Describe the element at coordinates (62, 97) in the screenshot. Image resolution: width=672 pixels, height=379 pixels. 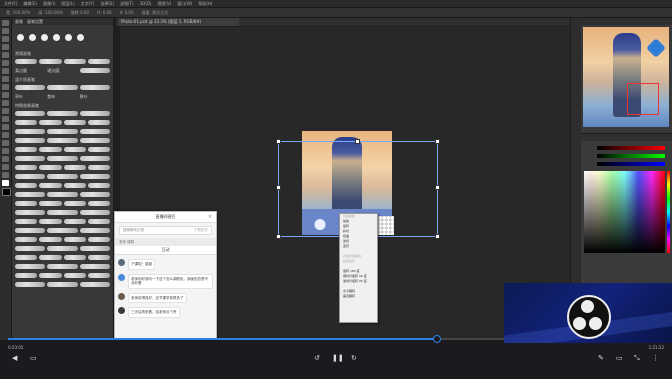
I see `brush-row: 草叶 散布 枫叶` at that location.